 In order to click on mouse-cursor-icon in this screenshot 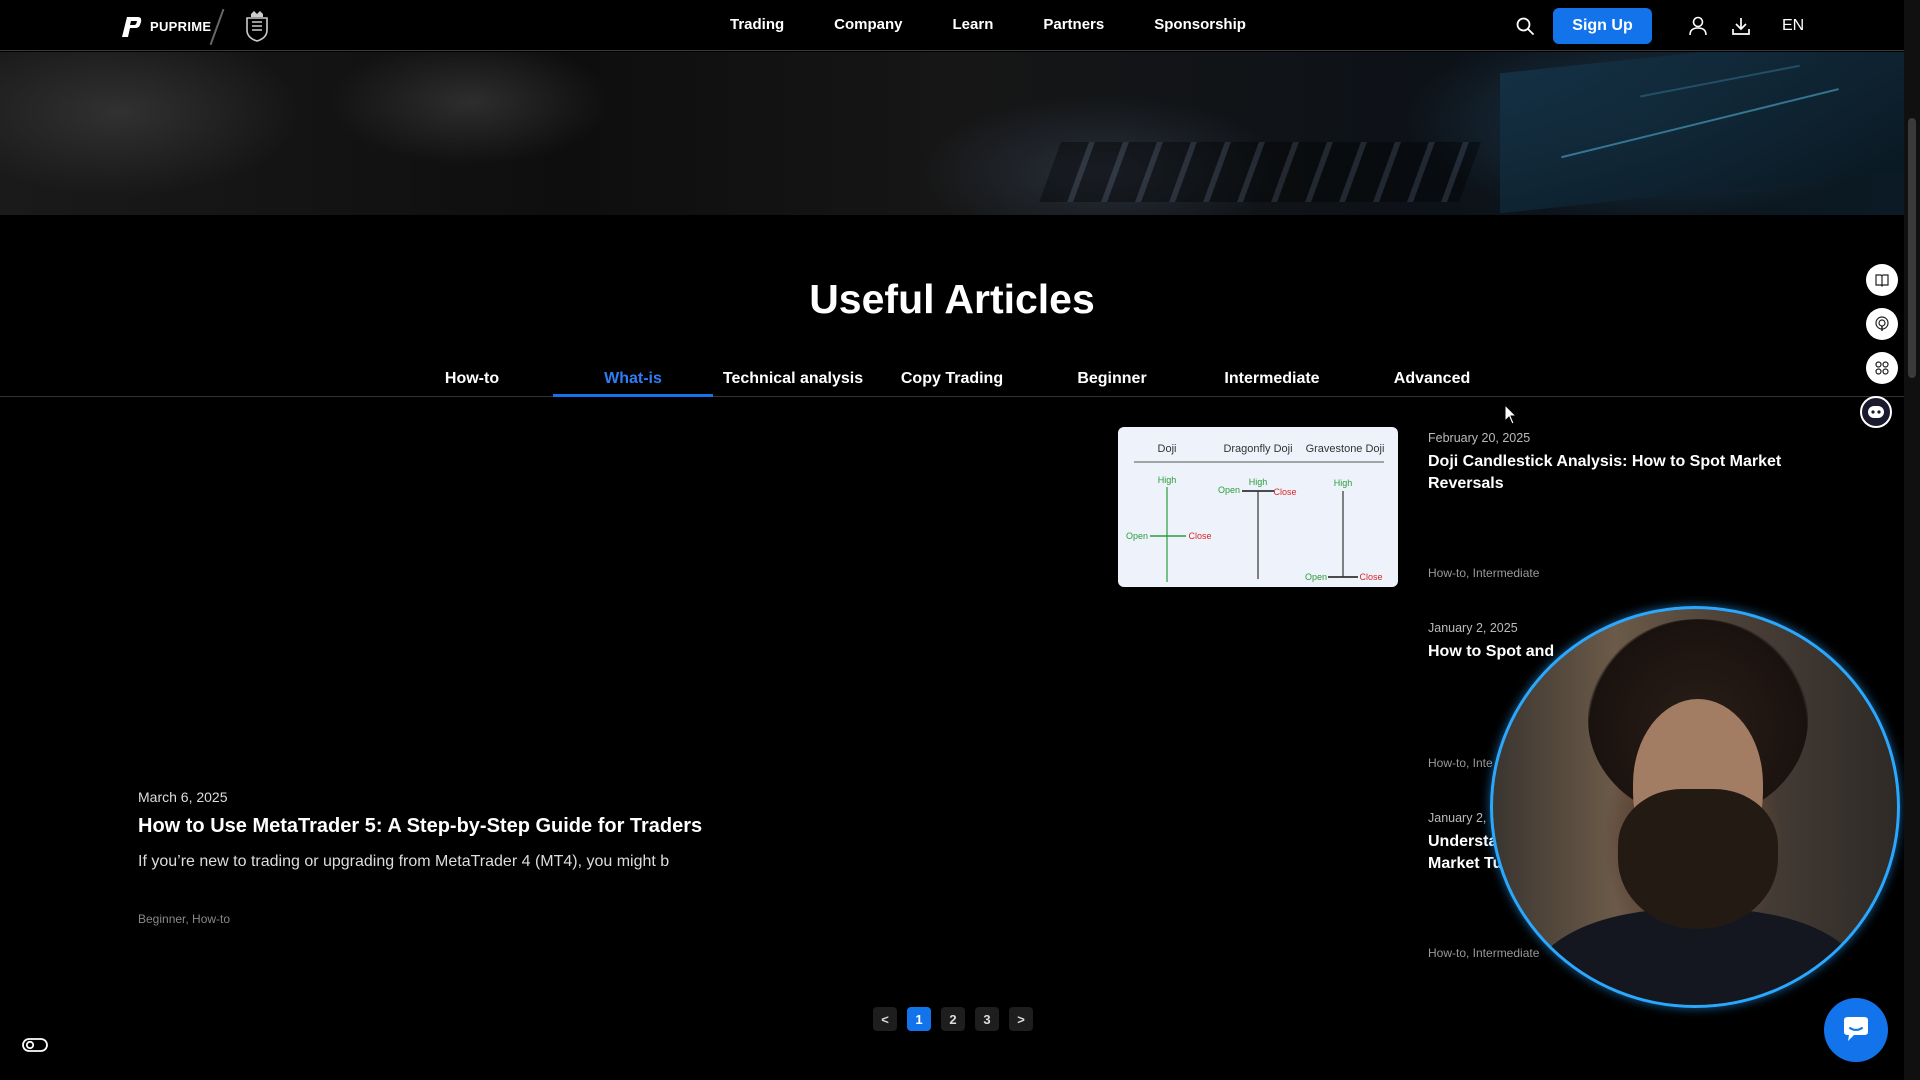, I will do `click(1511, 414)`.